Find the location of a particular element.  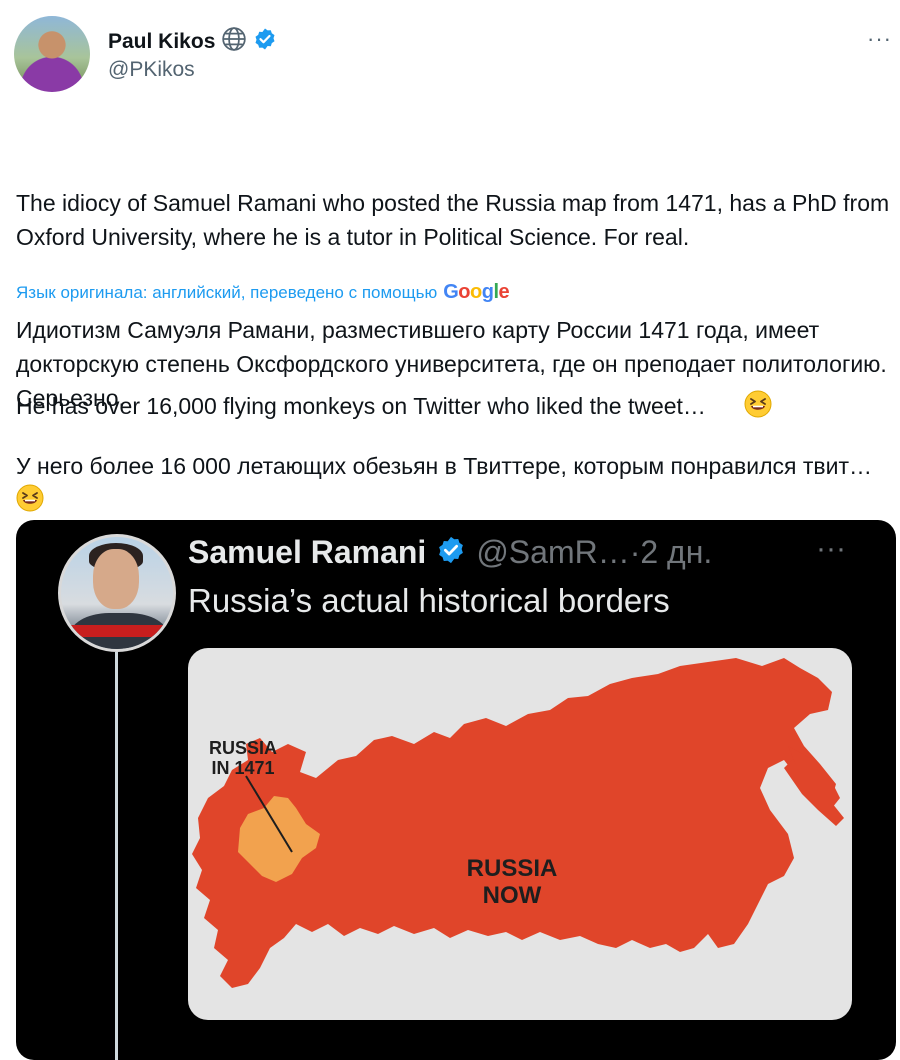

quoted-author-handle-time: @SamR…·2 дн. is located at coordinates (594, 552).